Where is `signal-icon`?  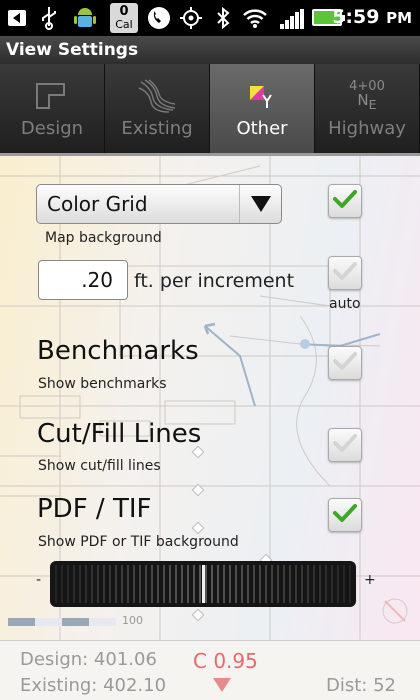
signal-icon is located at coordinates (292, 19).